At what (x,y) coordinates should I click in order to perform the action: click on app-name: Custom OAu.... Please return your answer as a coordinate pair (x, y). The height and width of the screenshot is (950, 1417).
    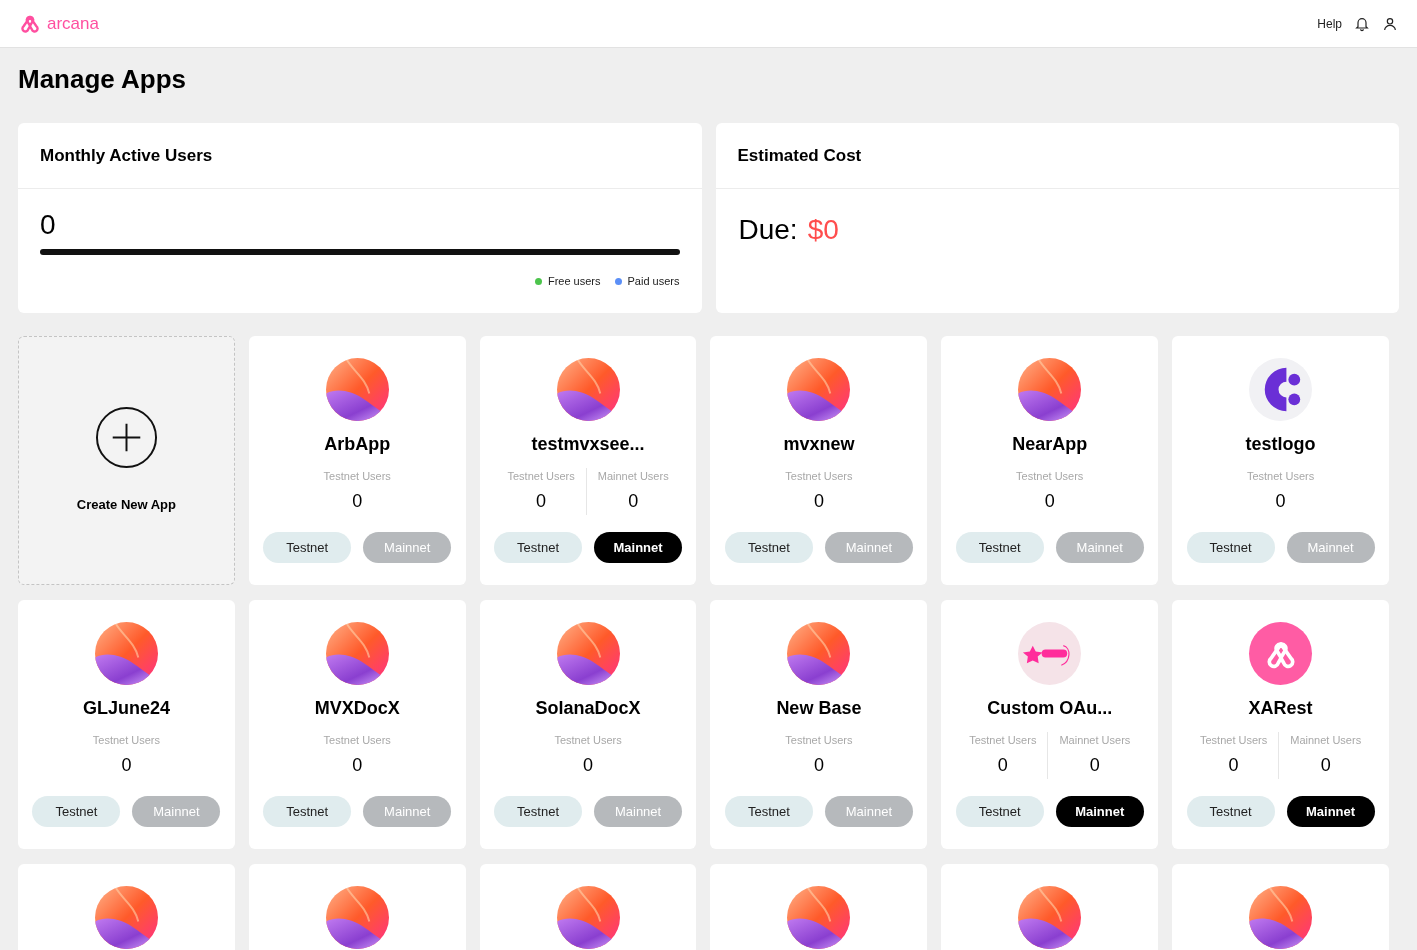
    Looking at the image, I should click on (1050, 708).